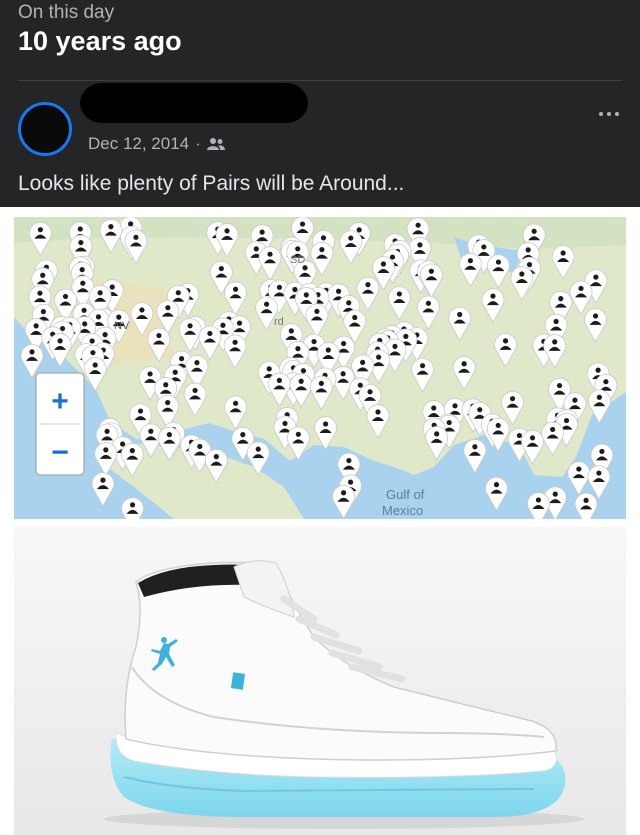 The width and height of the screenshot is (640, 835). I want to click on friends-icon, so click(215, 144).